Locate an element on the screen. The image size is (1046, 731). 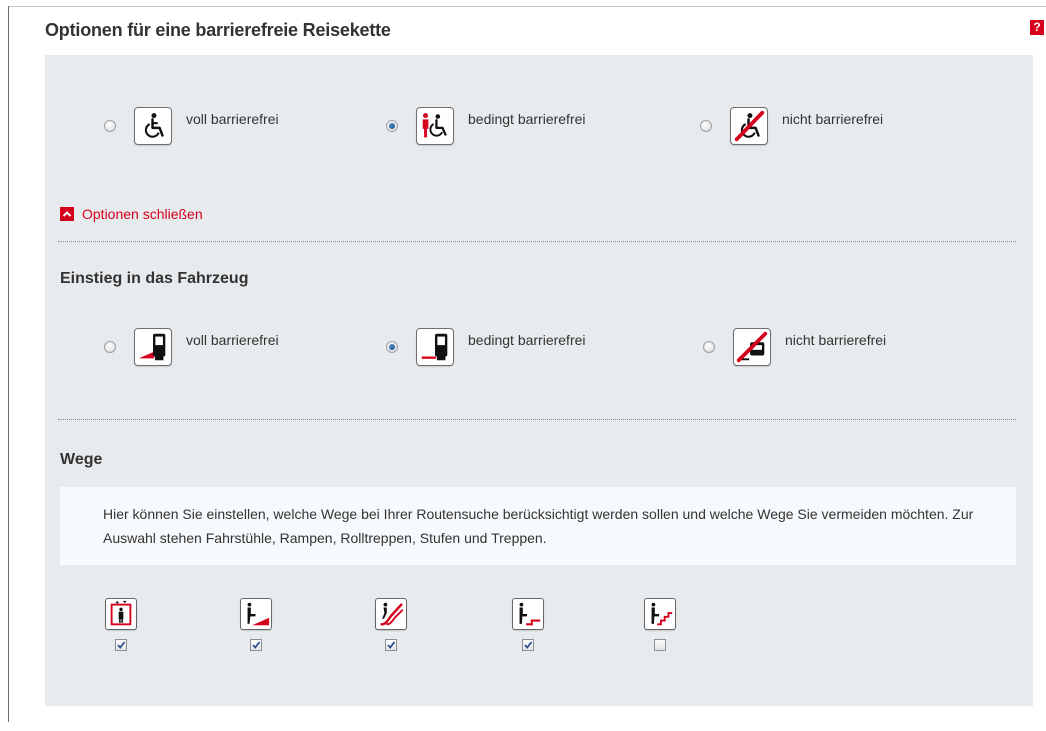
ways-heading: Wege is located at coordinates (81, 459).